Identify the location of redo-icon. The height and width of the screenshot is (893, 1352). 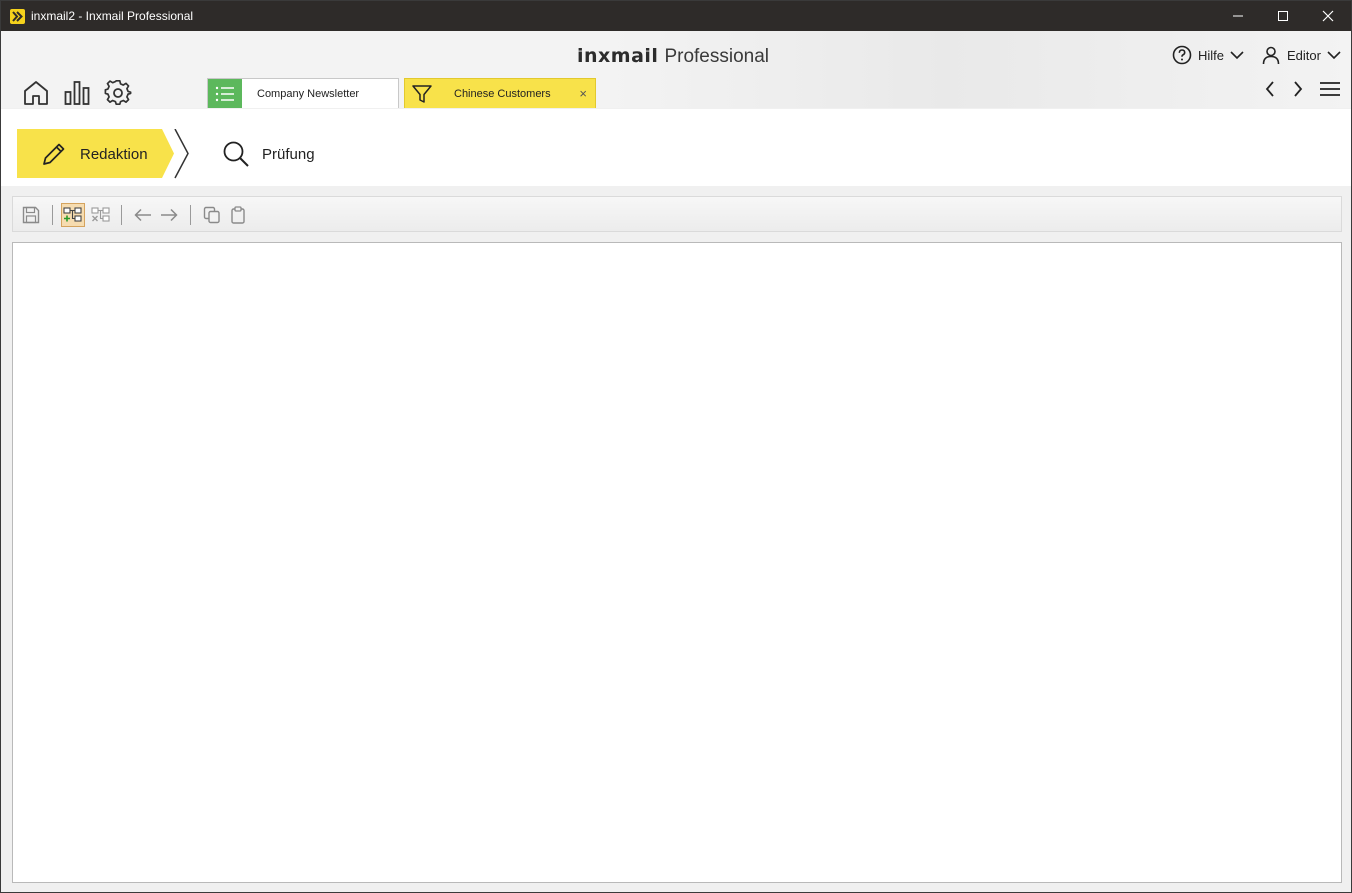
(169, 215).